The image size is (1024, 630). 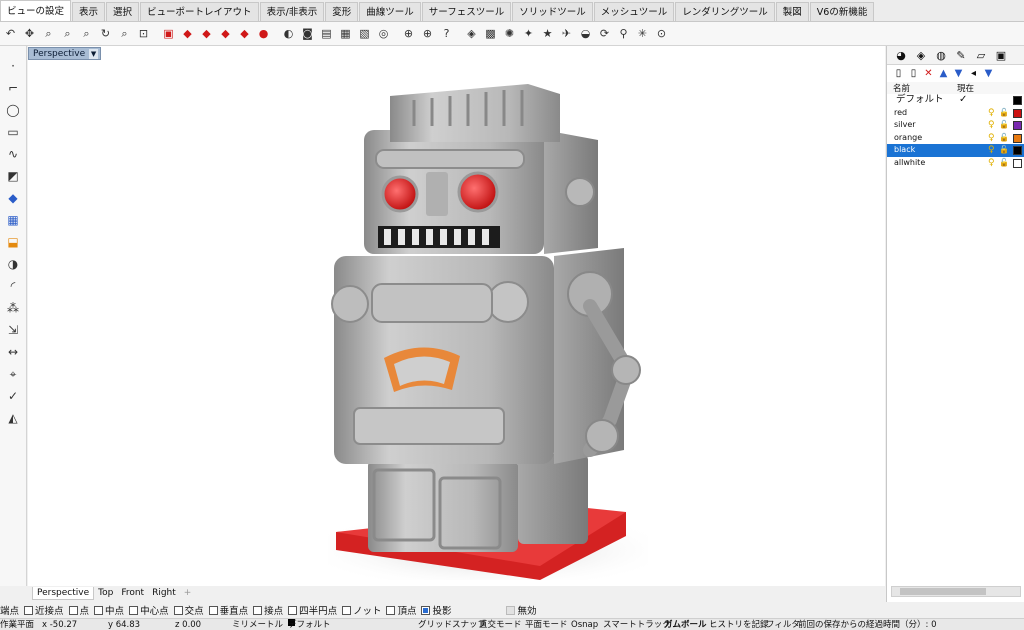 I want to click on layer-row: デフォルト ✓, so click(x=955, y=100).